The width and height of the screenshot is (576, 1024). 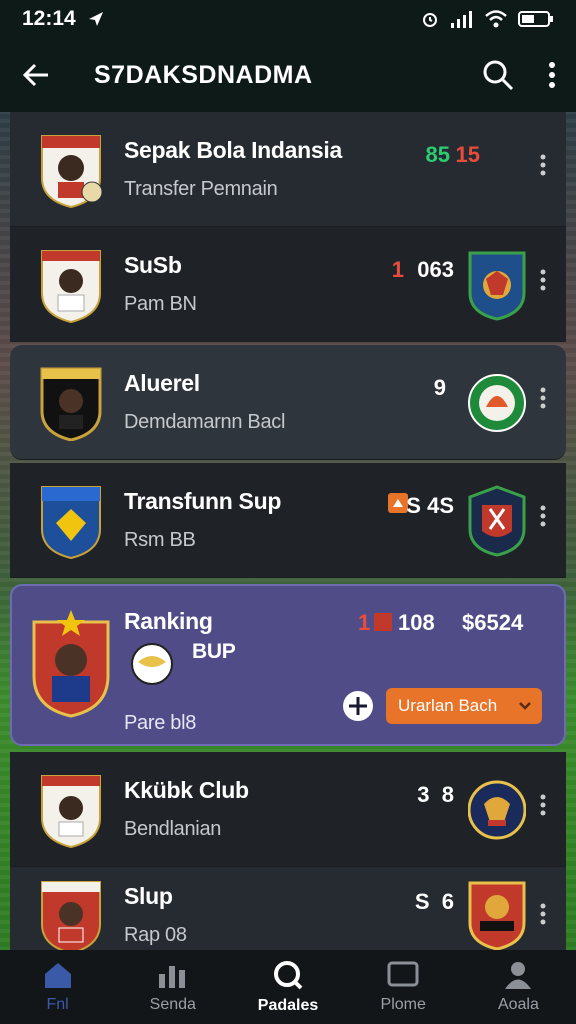 What do you see at coordinates (288, 284) in the screenshot?
I see `list-item: SuSb Pam BN 1 063` at bounding box center [288, 284].